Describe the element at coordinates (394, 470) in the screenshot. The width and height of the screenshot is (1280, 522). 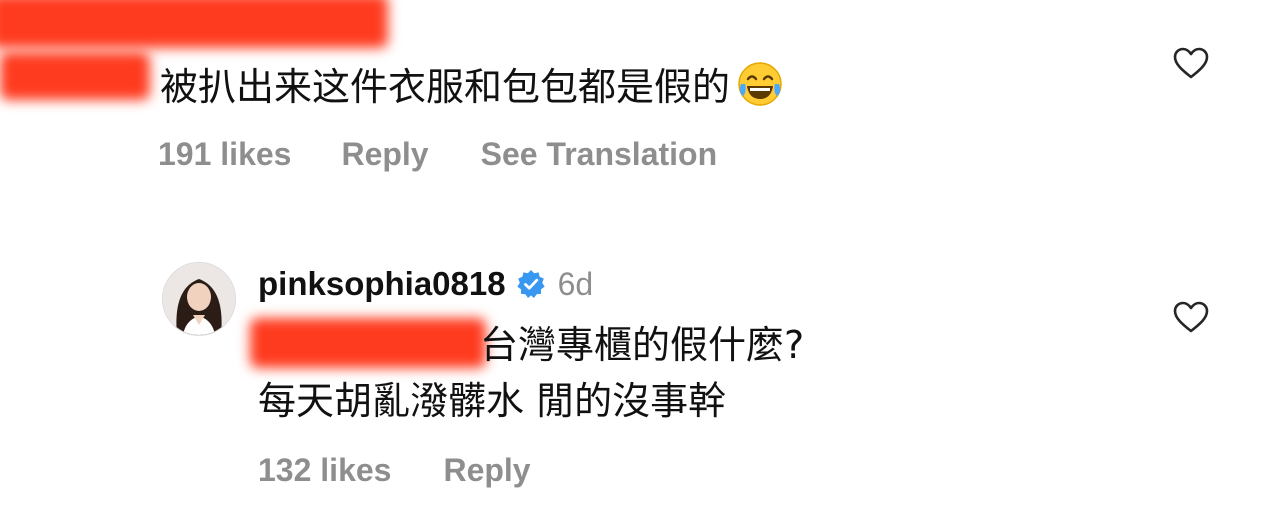
I see `comment-2-meta: 132 likes Reply` at that location.